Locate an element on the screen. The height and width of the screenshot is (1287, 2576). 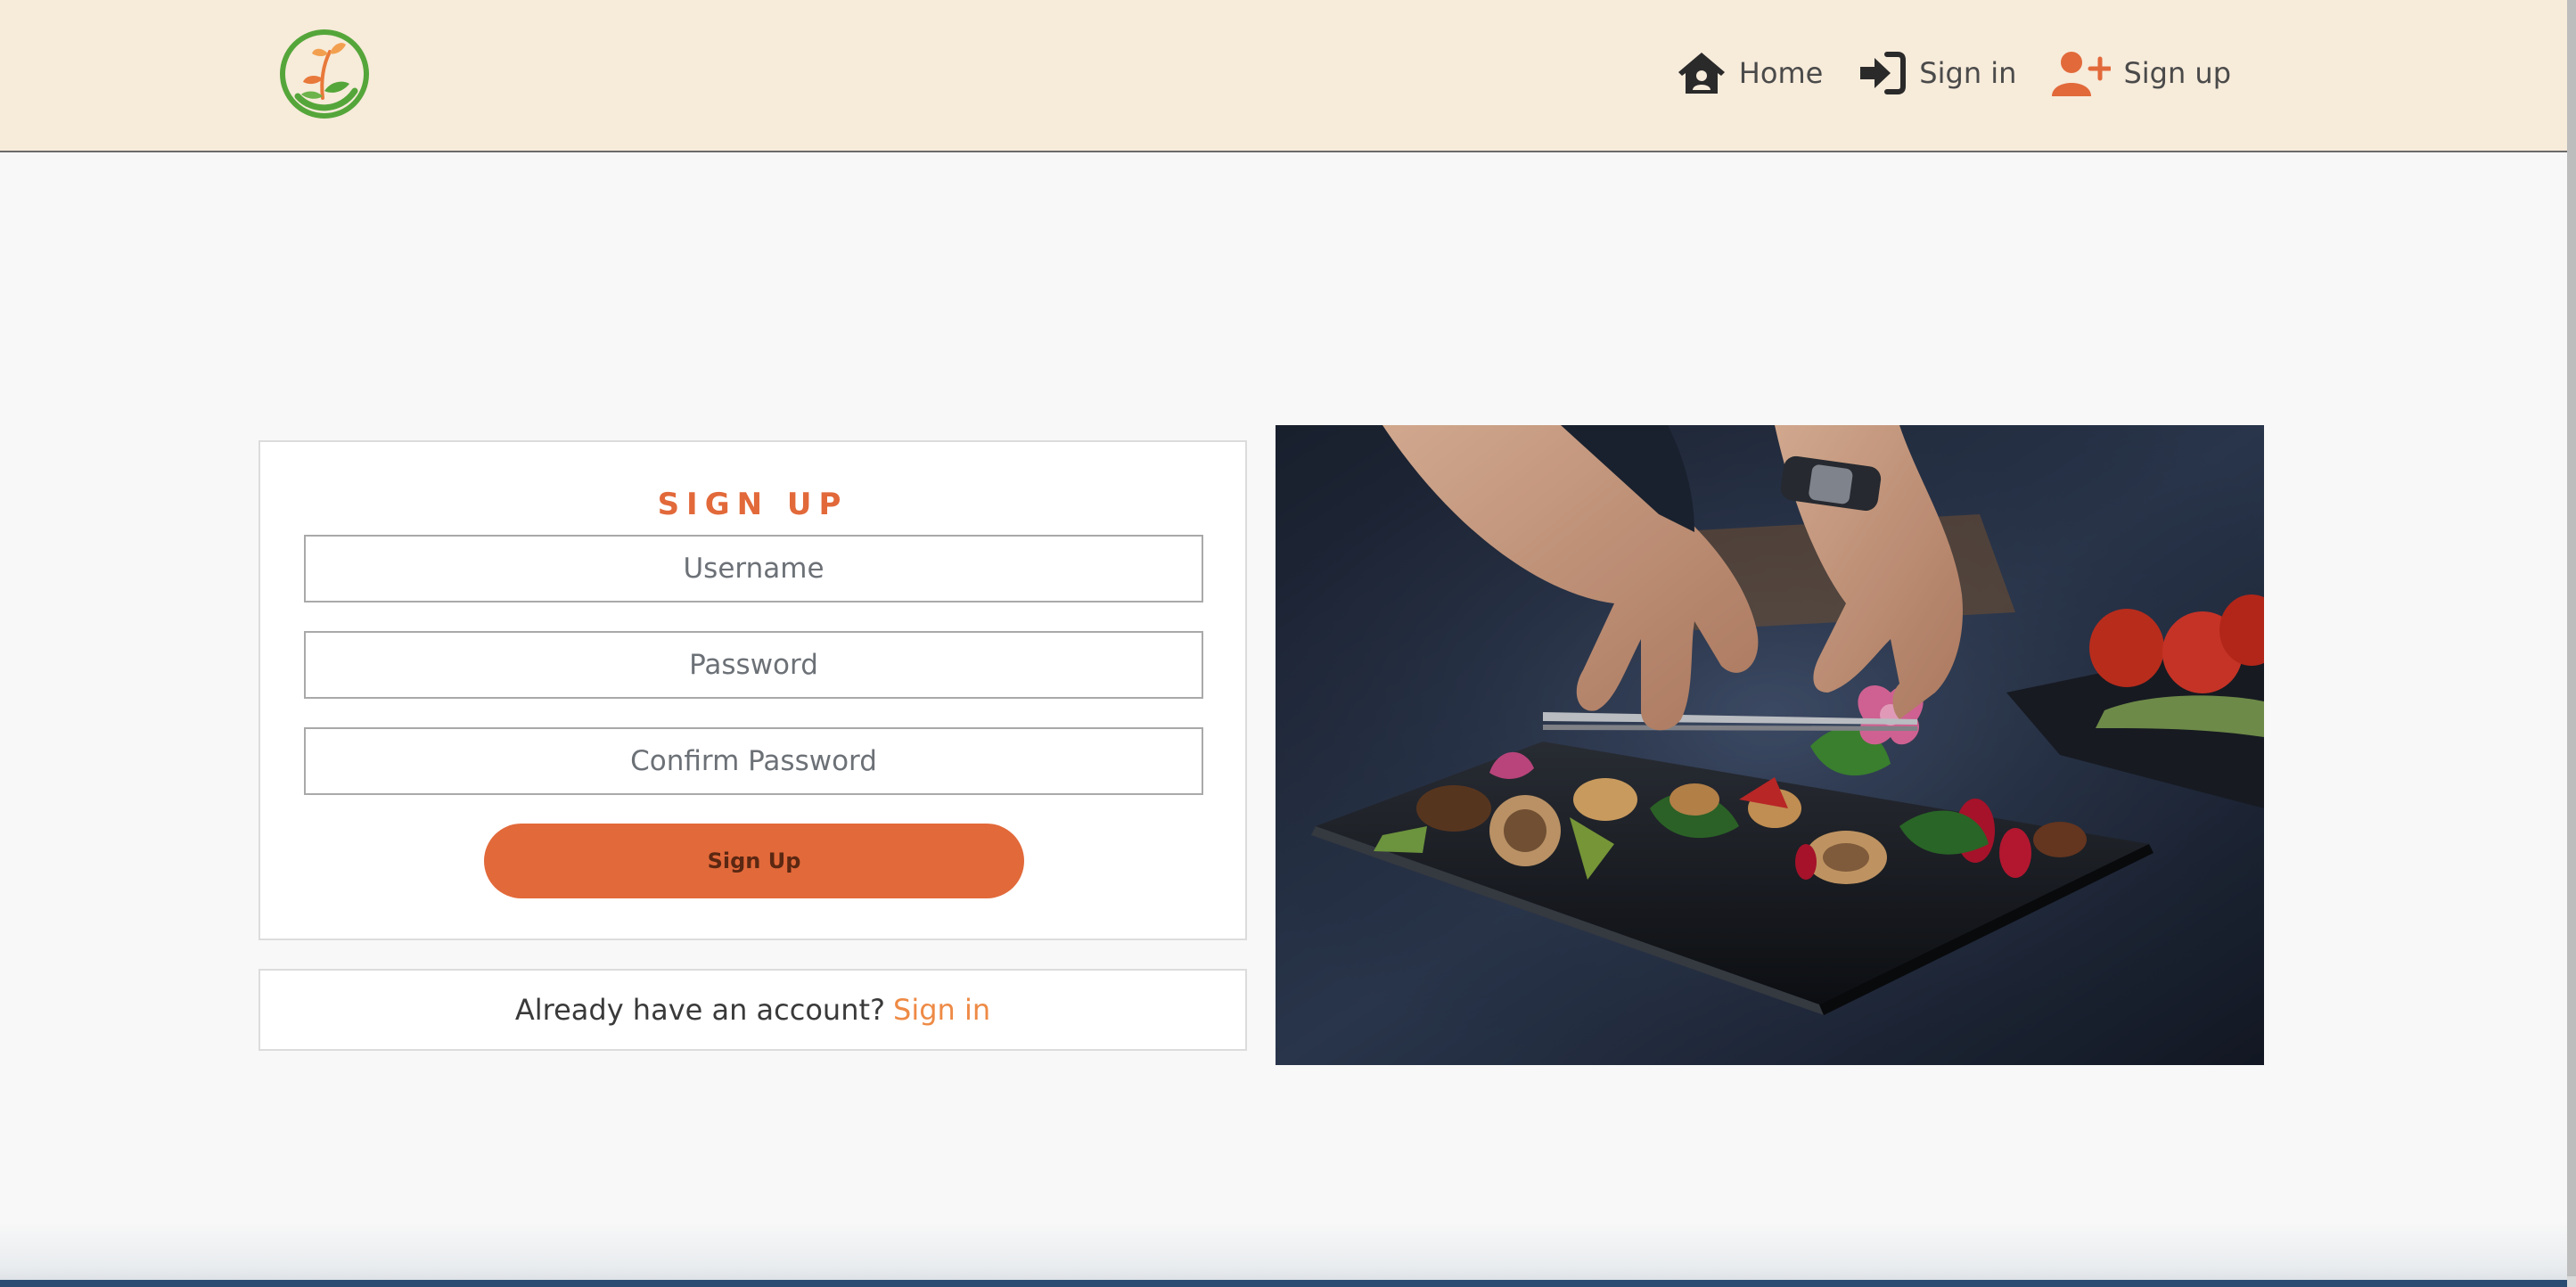
nav-links: Home Sign in Sign up is located at coordinates (1954, 73).